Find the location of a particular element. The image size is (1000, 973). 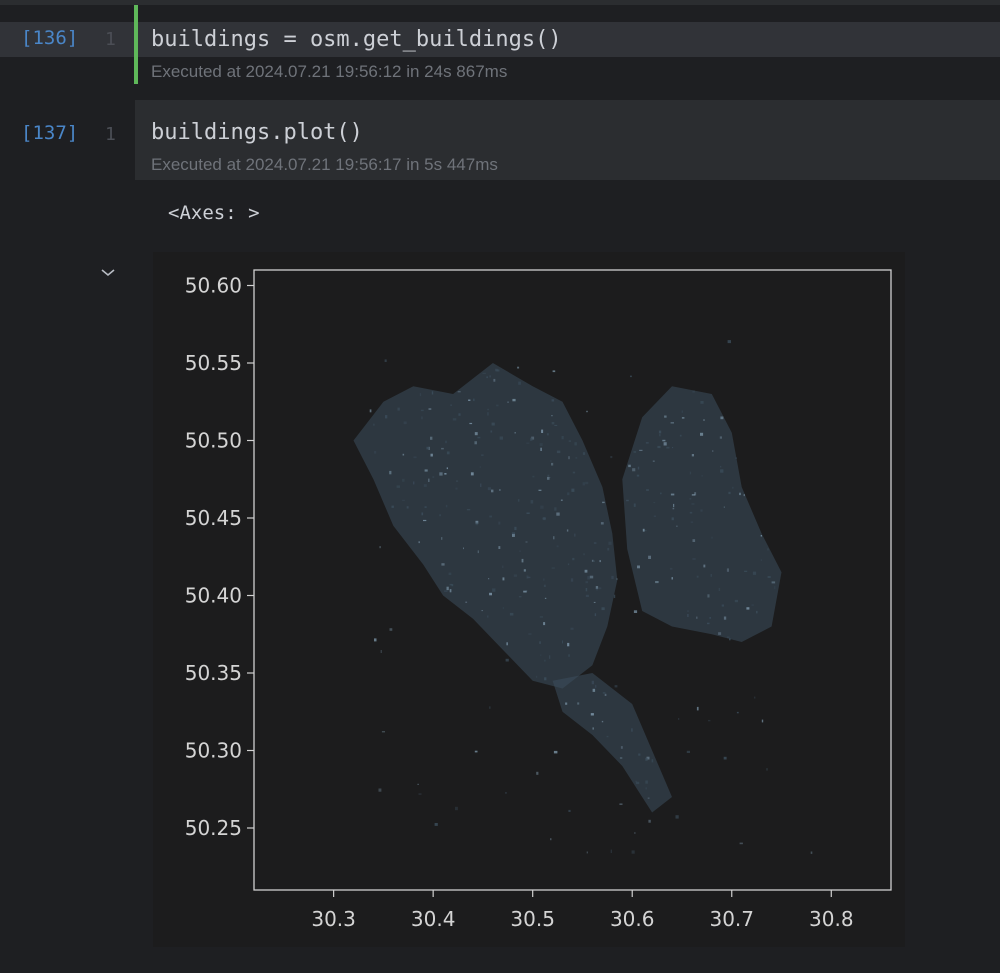

y-tick-label: 50.60 is located at coordinates (213, 286).